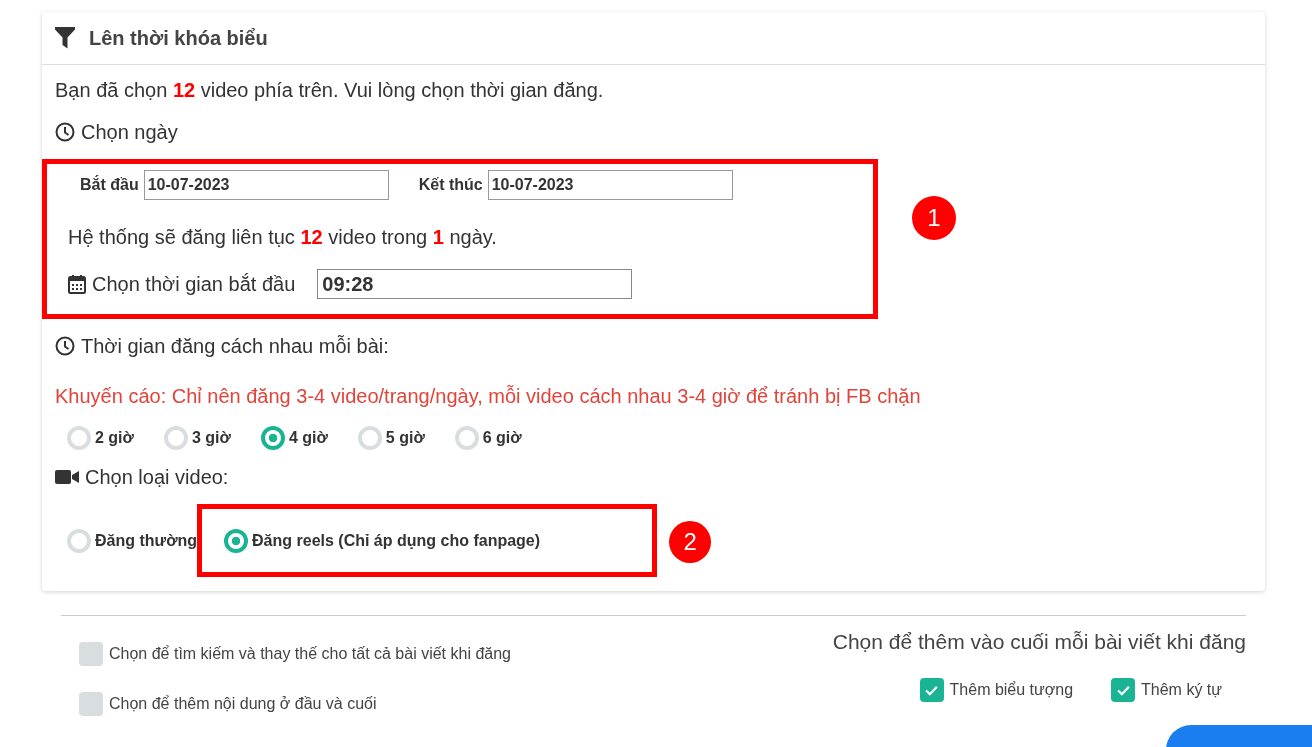  I want to click on interval-label: Thời gian đăng cách nhau mỗi bài:, so click(235, 346).